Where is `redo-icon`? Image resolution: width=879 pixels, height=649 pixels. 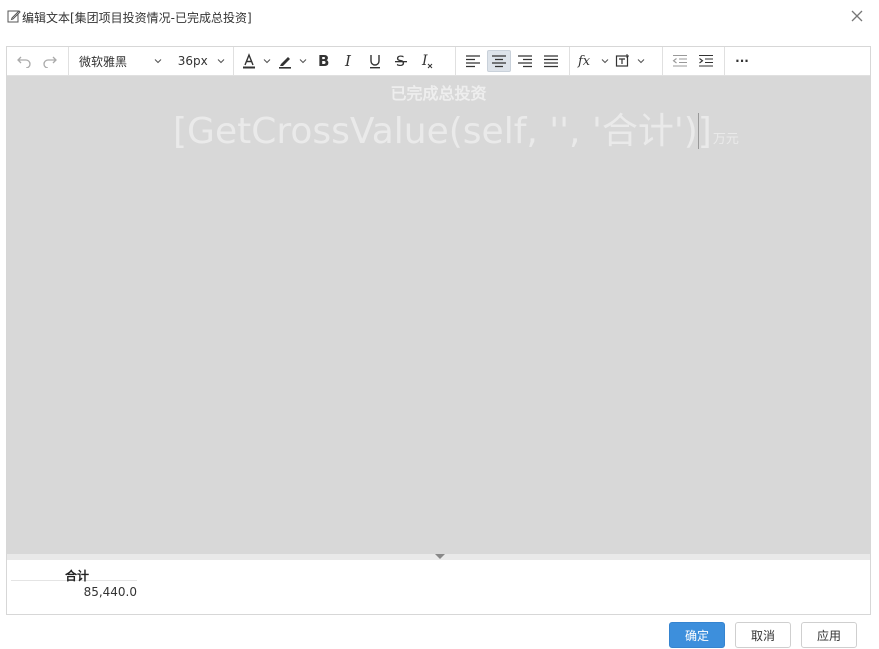
redo-icon is located at coordinates (50, 61).